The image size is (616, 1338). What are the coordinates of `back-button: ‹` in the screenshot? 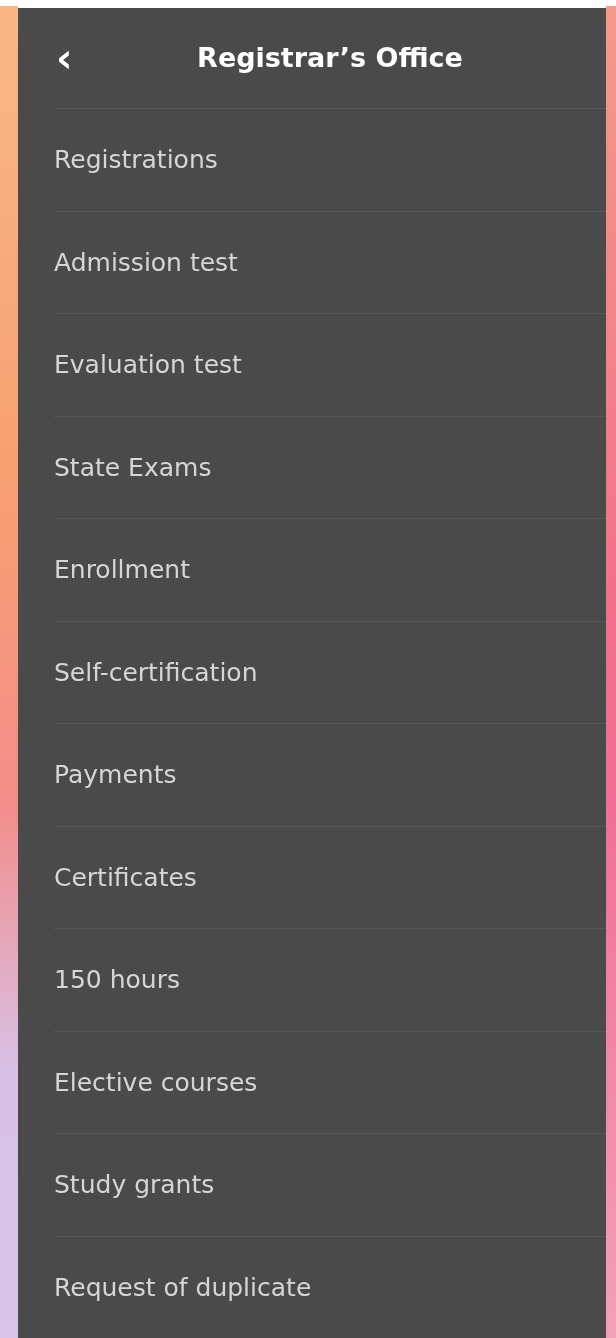 It's located at (64, 58).